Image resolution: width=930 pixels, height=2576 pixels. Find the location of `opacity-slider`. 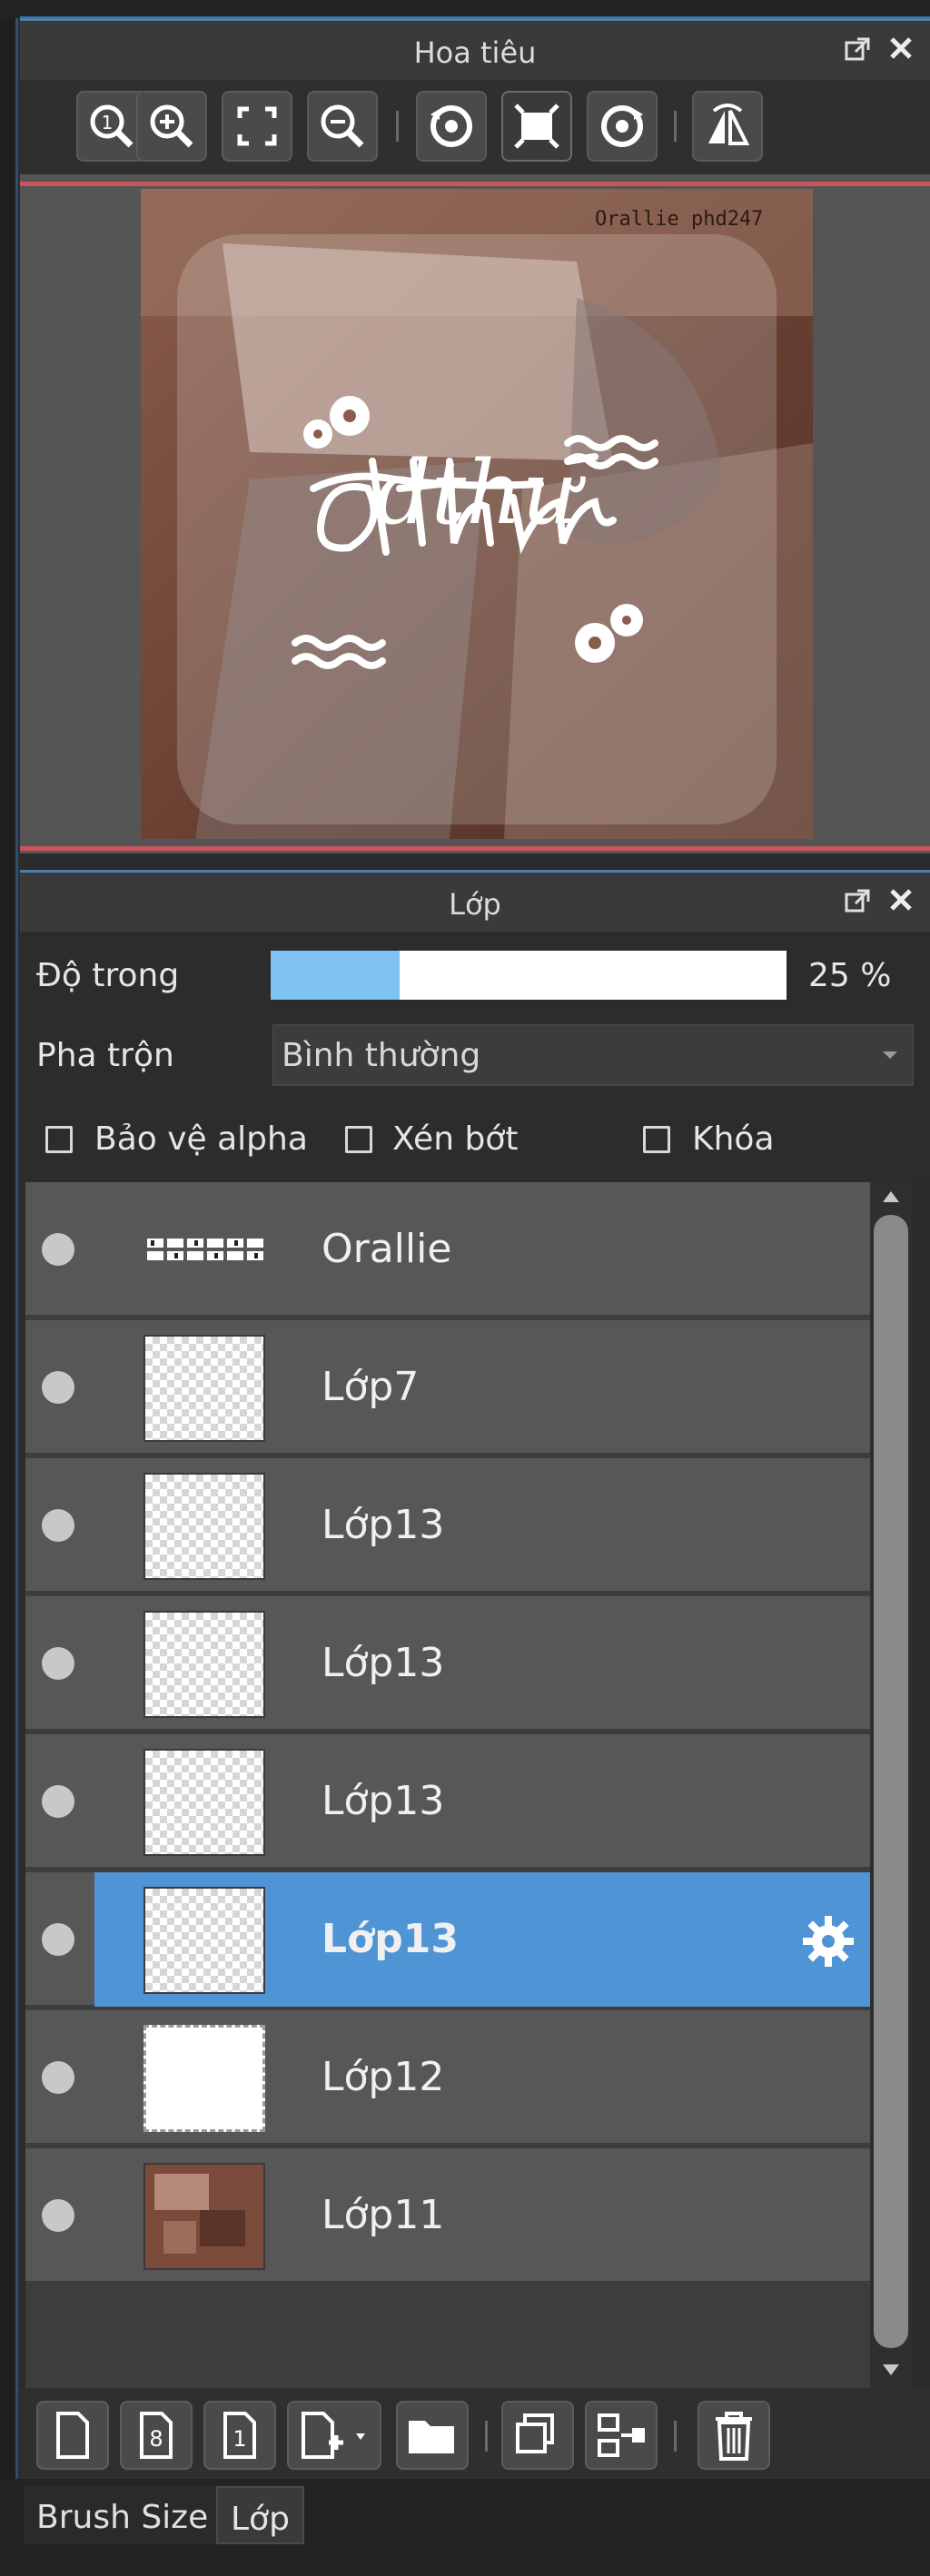

opacity-slider is located at coordinates (528, 975).